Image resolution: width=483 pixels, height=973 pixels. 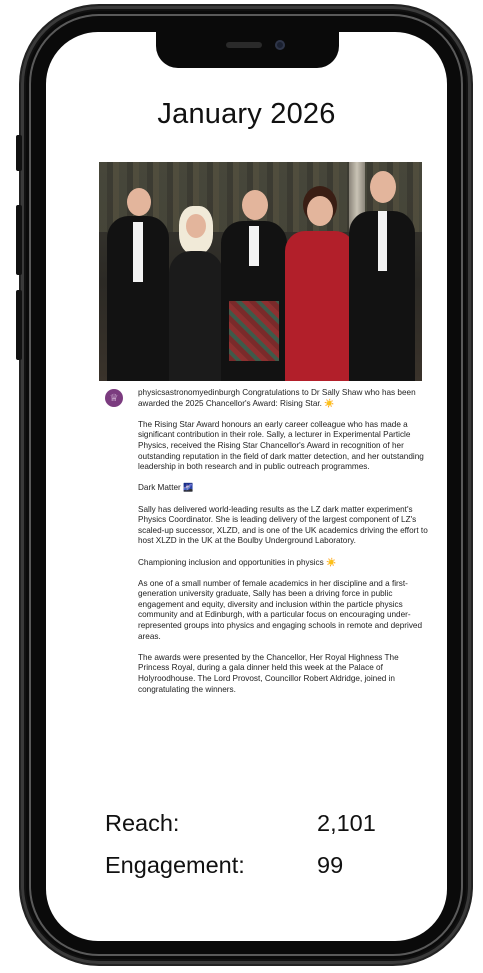 I want to click on side-button-mute, so click(x=19, y=153).